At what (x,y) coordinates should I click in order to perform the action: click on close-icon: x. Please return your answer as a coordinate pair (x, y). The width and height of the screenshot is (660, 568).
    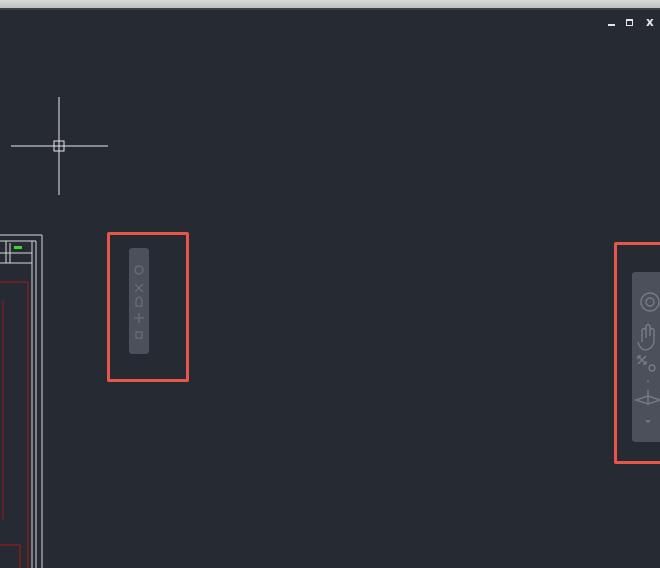
    Looking at the image, I should click on (650, 22).